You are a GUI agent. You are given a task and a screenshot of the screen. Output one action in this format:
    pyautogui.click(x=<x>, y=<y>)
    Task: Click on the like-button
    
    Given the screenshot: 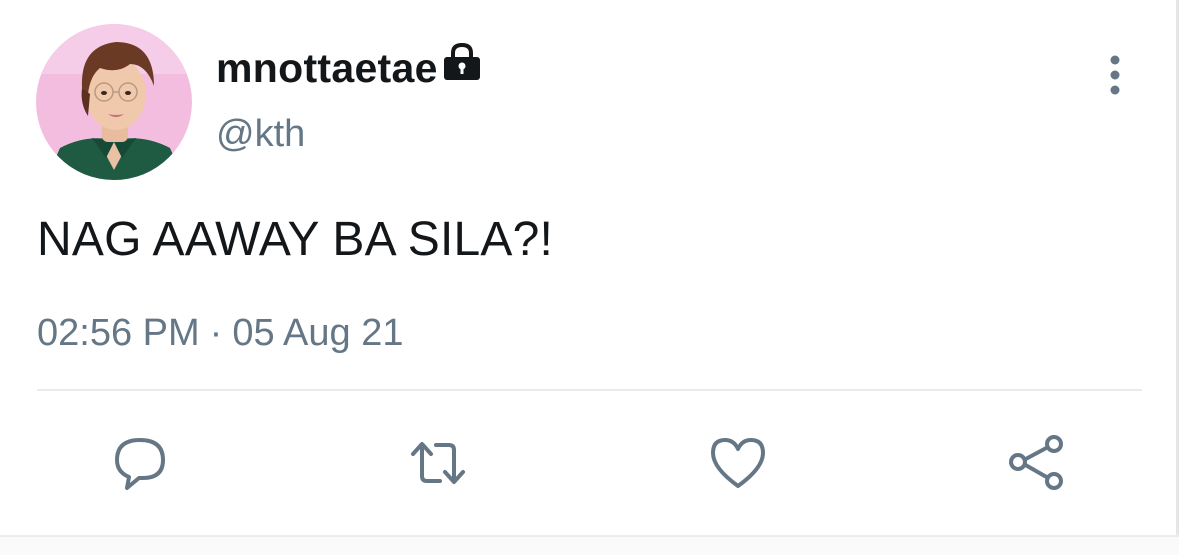 What is the action you would take?
    pyautogui.click(x=738, y=463)
    